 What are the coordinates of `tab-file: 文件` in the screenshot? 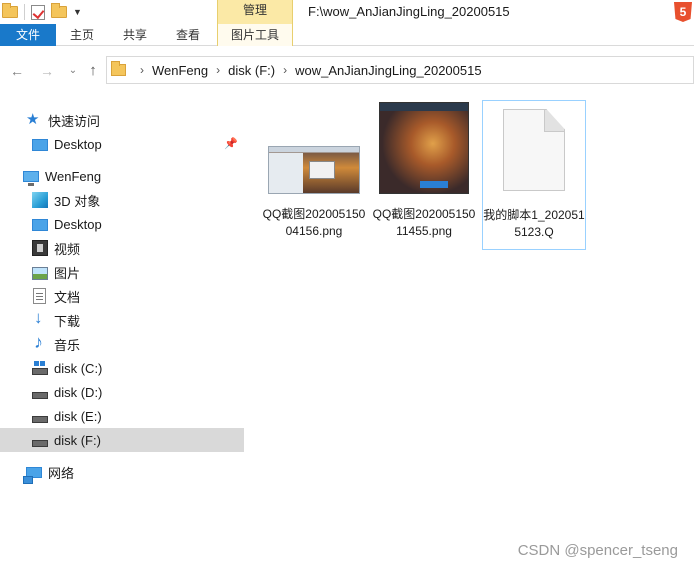 It's located at (28, 35).